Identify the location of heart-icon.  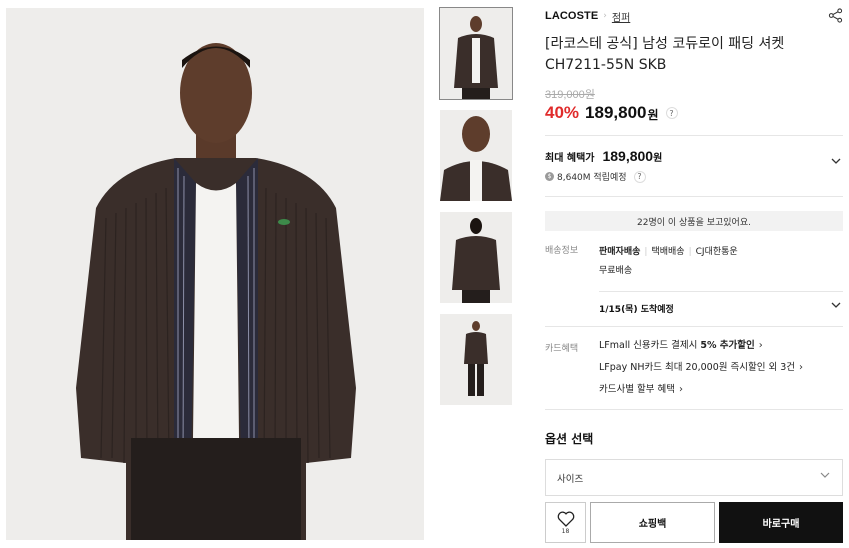
(565, 519).